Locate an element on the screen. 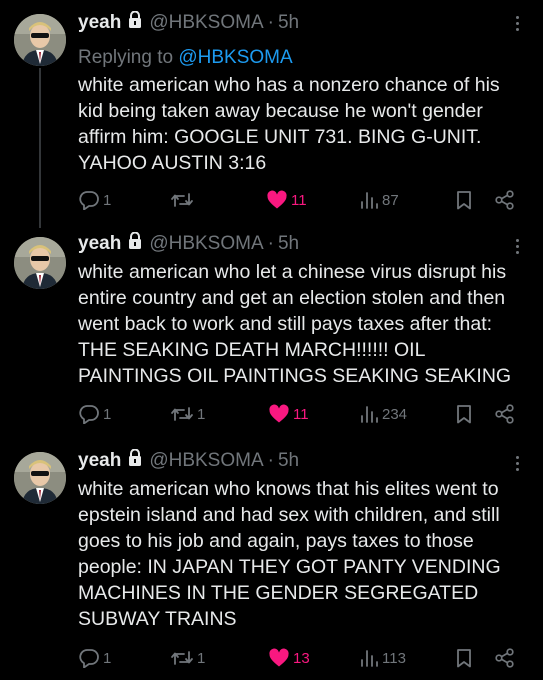 This screenshot has width=543, height=680. views-button: 87 is located at coordinates (379, 200).